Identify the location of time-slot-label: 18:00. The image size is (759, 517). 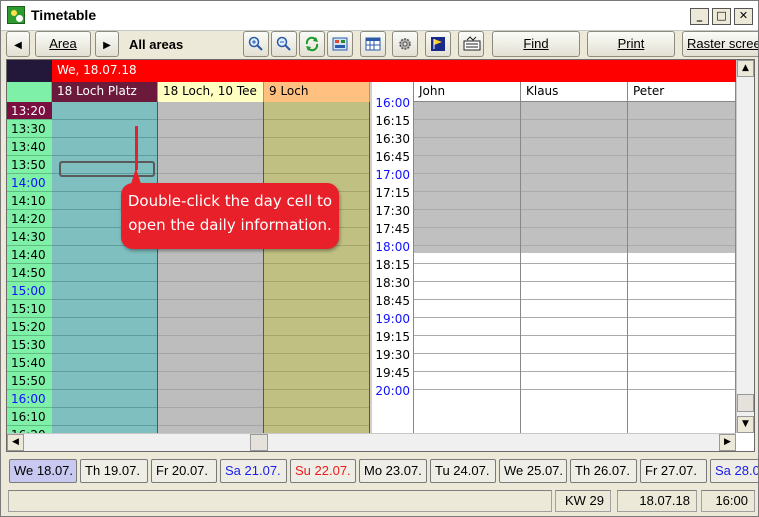
(392, 247).